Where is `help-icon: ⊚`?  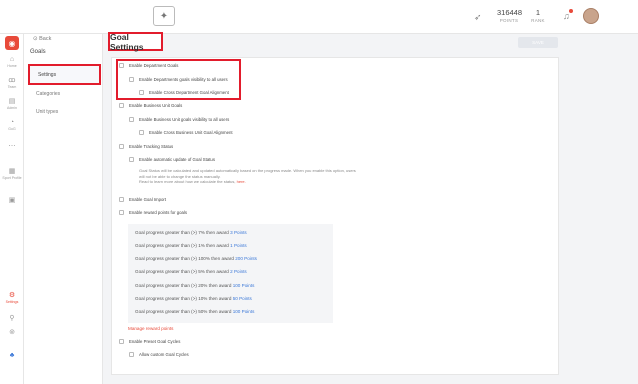
help-icon: ⊚ is located at coordinates (12, 332).